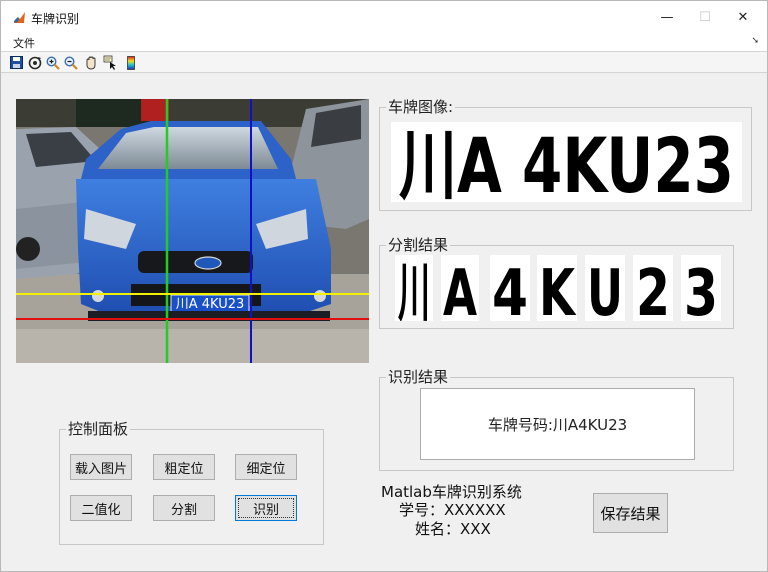 The image size is (768, 572). I want to click on plate-image-text: 川A 4KU23, so click(566, 162).